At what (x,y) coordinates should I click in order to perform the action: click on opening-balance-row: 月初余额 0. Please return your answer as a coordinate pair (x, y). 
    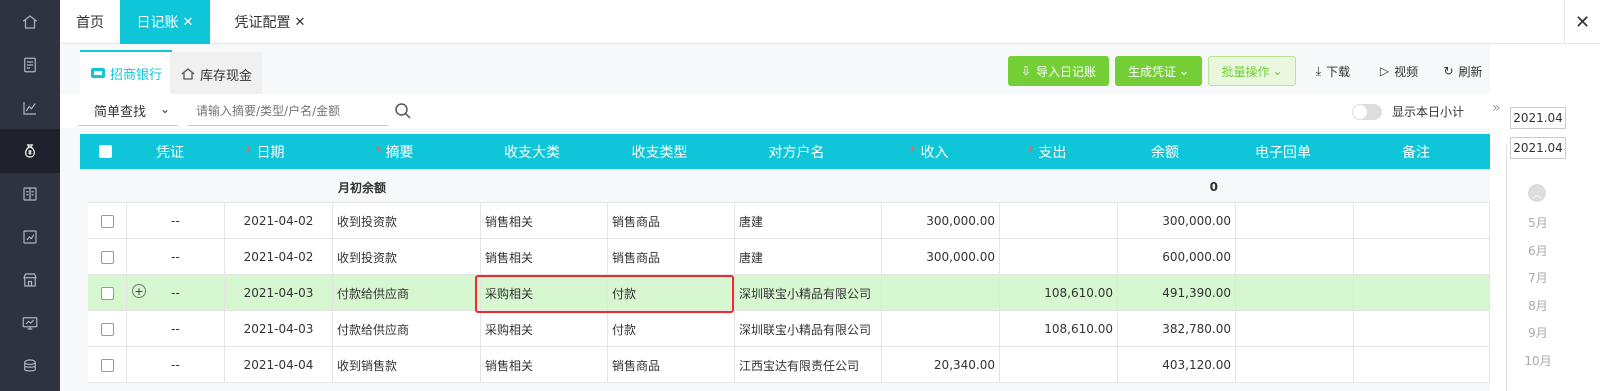
    Looking at the image, I should click on (789, 186).